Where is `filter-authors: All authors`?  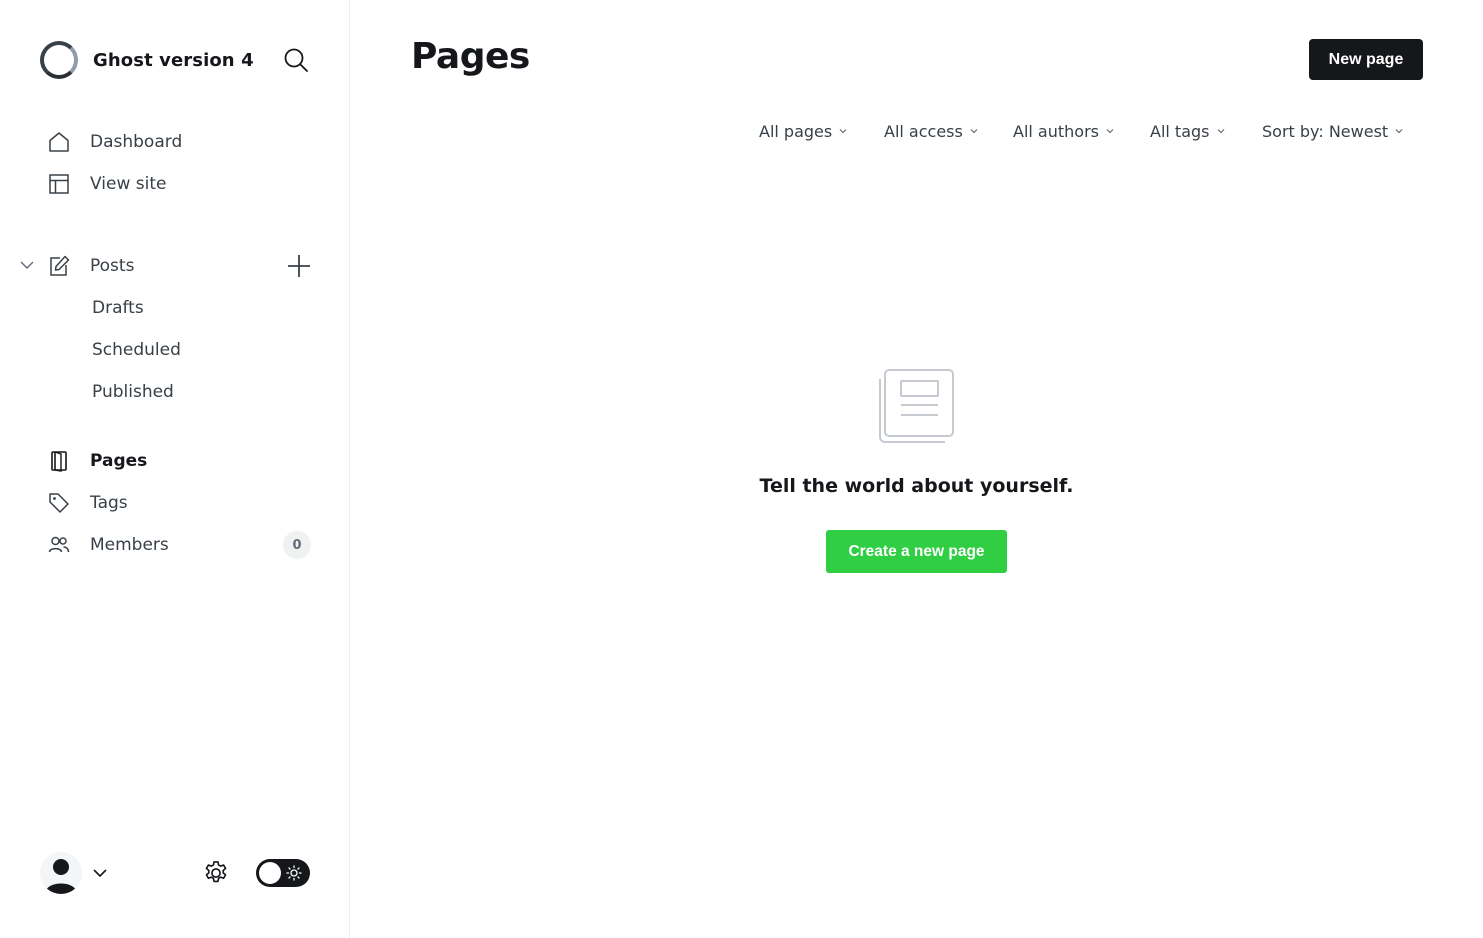 filter-authors: All authors is located at coordinates (1064, 131).